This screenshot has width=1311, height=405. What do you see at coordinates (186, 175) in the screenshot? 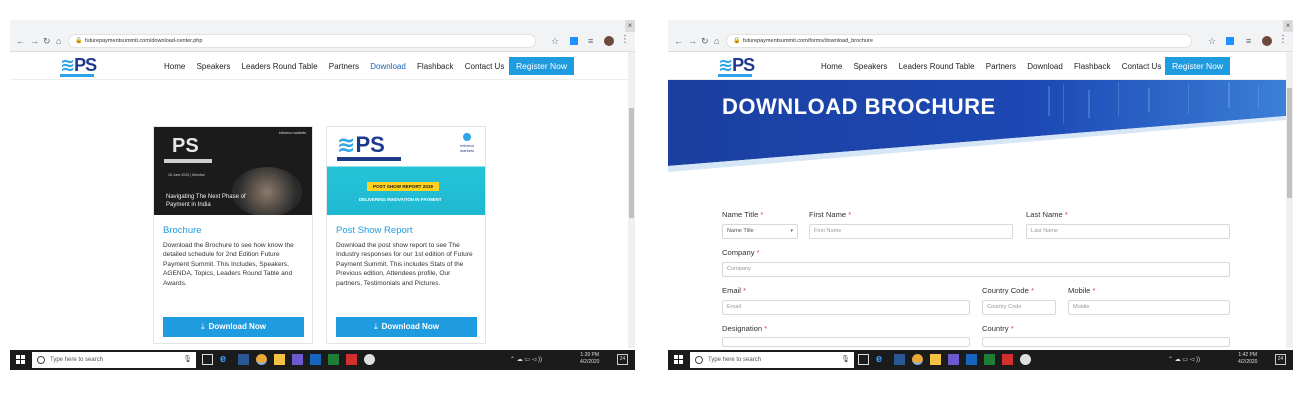
I see `cover-date: 18 June 2020 | Mumbai` at bounding box center [186, 175].